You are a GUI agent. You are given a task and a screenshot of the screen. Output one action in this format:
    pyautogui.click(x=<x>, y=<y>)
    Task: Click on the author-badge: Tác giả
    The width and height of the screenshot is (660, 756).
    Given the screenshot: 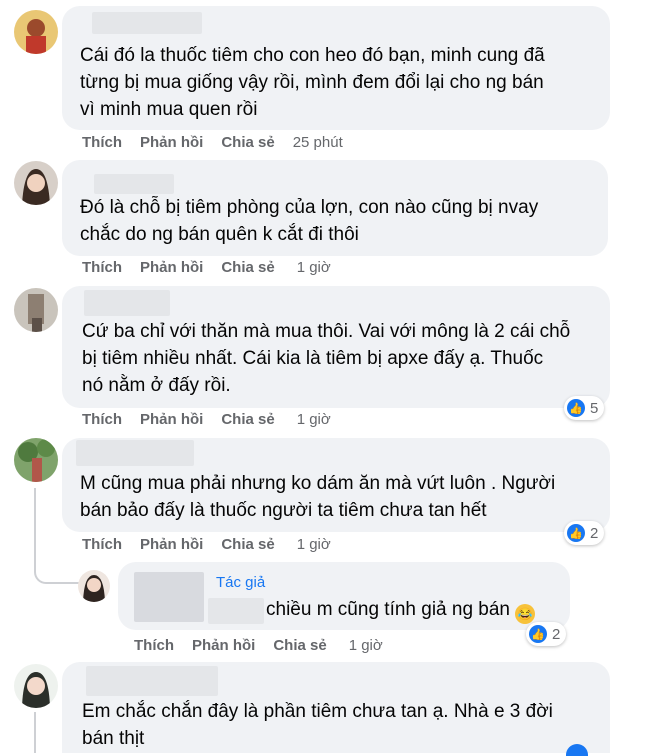 What is the action you would take?
    pyautogui.click(x=241, y=582)
    